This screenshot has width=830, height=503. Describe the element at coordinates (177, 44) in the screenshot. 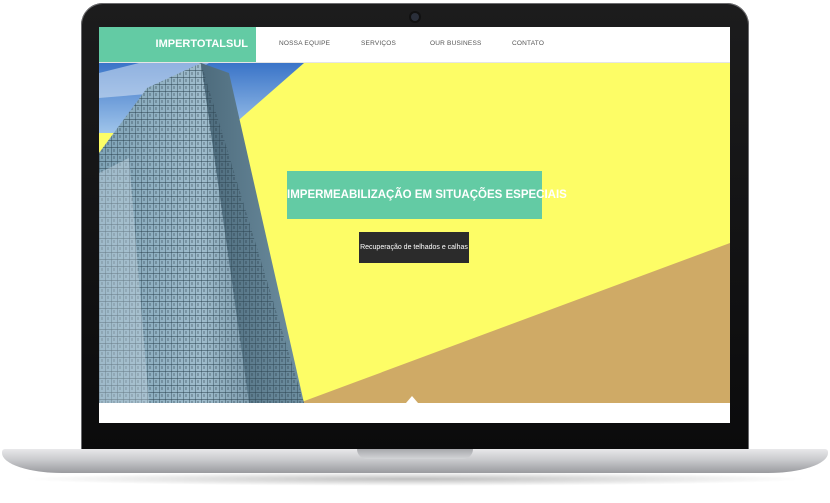

I see `brand-logo: IMPERTOTALSUL` at that location.